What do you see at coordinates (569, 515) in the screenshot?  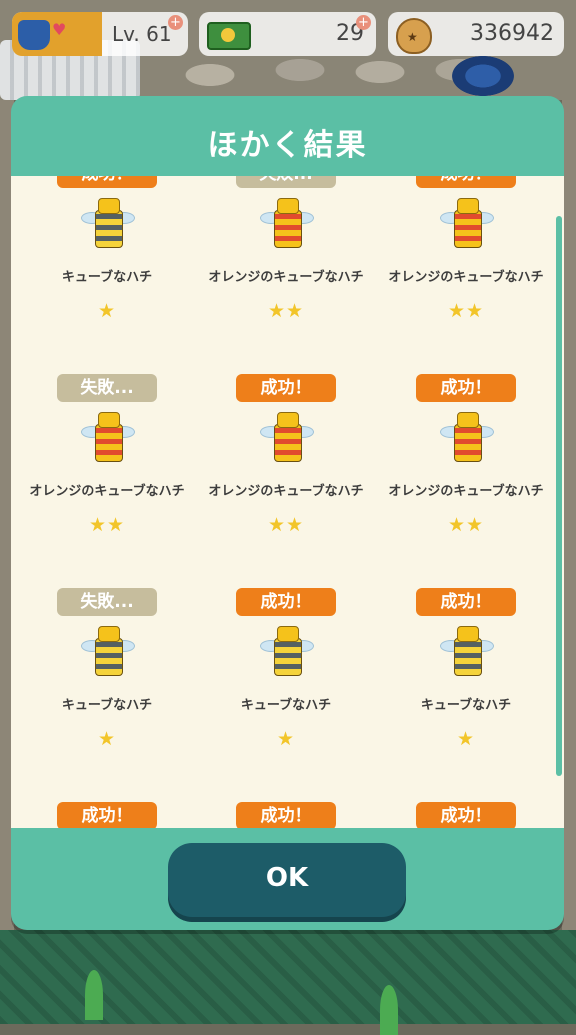 I see `background-right` at bounding box center [569, 515].